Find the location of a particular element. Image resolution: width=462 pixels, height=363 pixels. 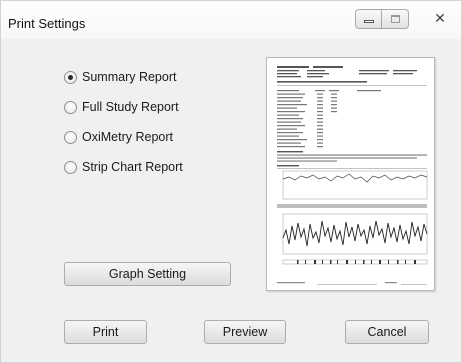

maximize-button is located at coordinates (395, 19).